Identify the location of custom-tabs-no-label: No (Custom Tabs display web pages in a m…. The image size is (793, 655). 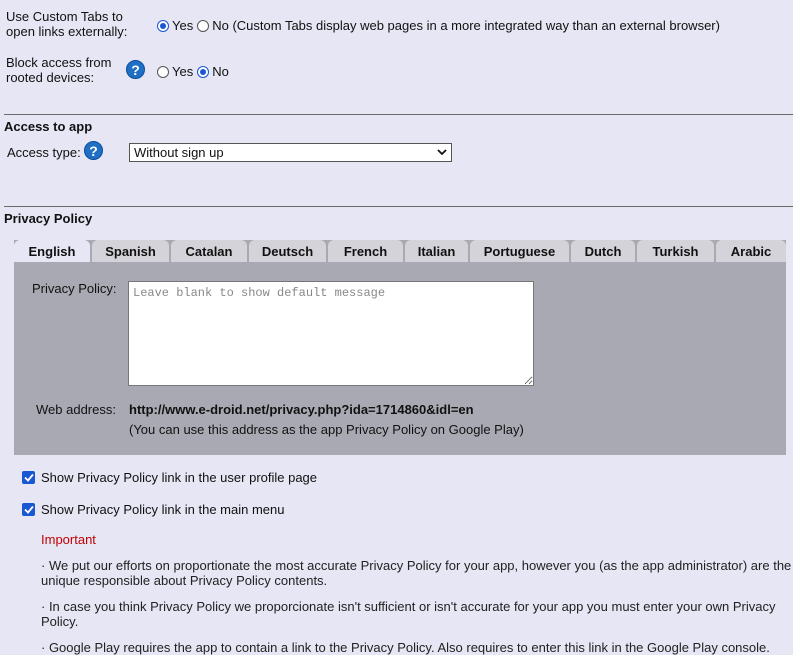
(466, 25).